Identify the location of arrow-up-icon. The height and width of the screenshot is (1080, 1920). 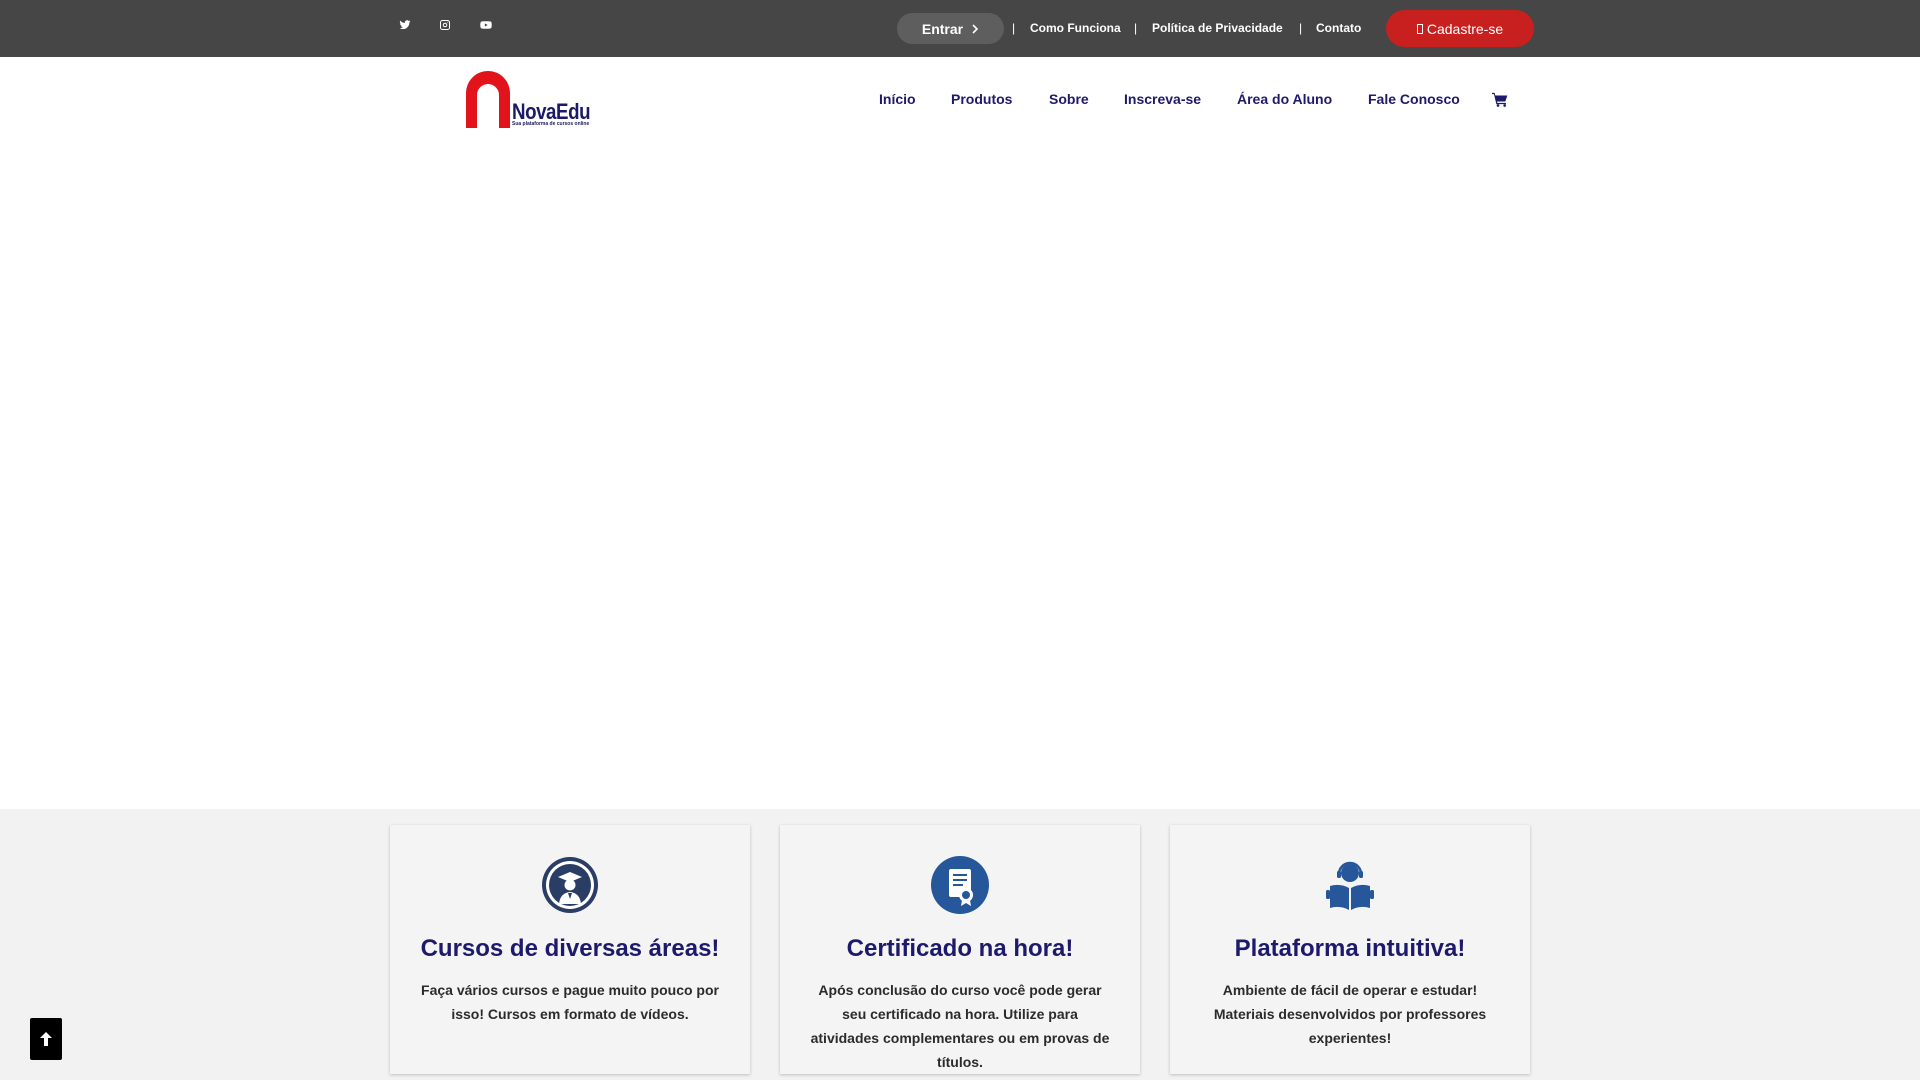
(46, 1039).